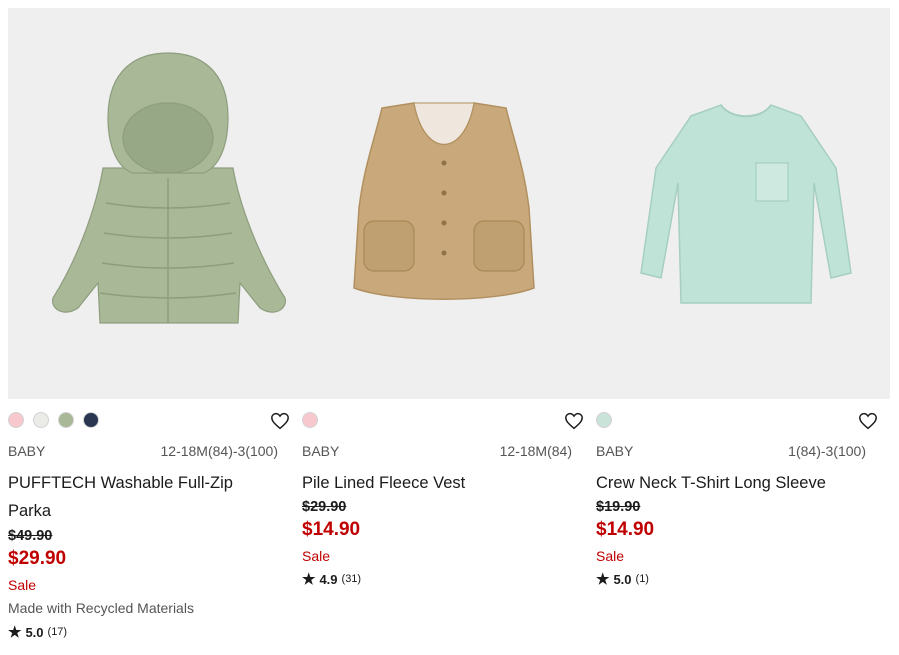  I want to click on swatch-mint, so click(604, 420).